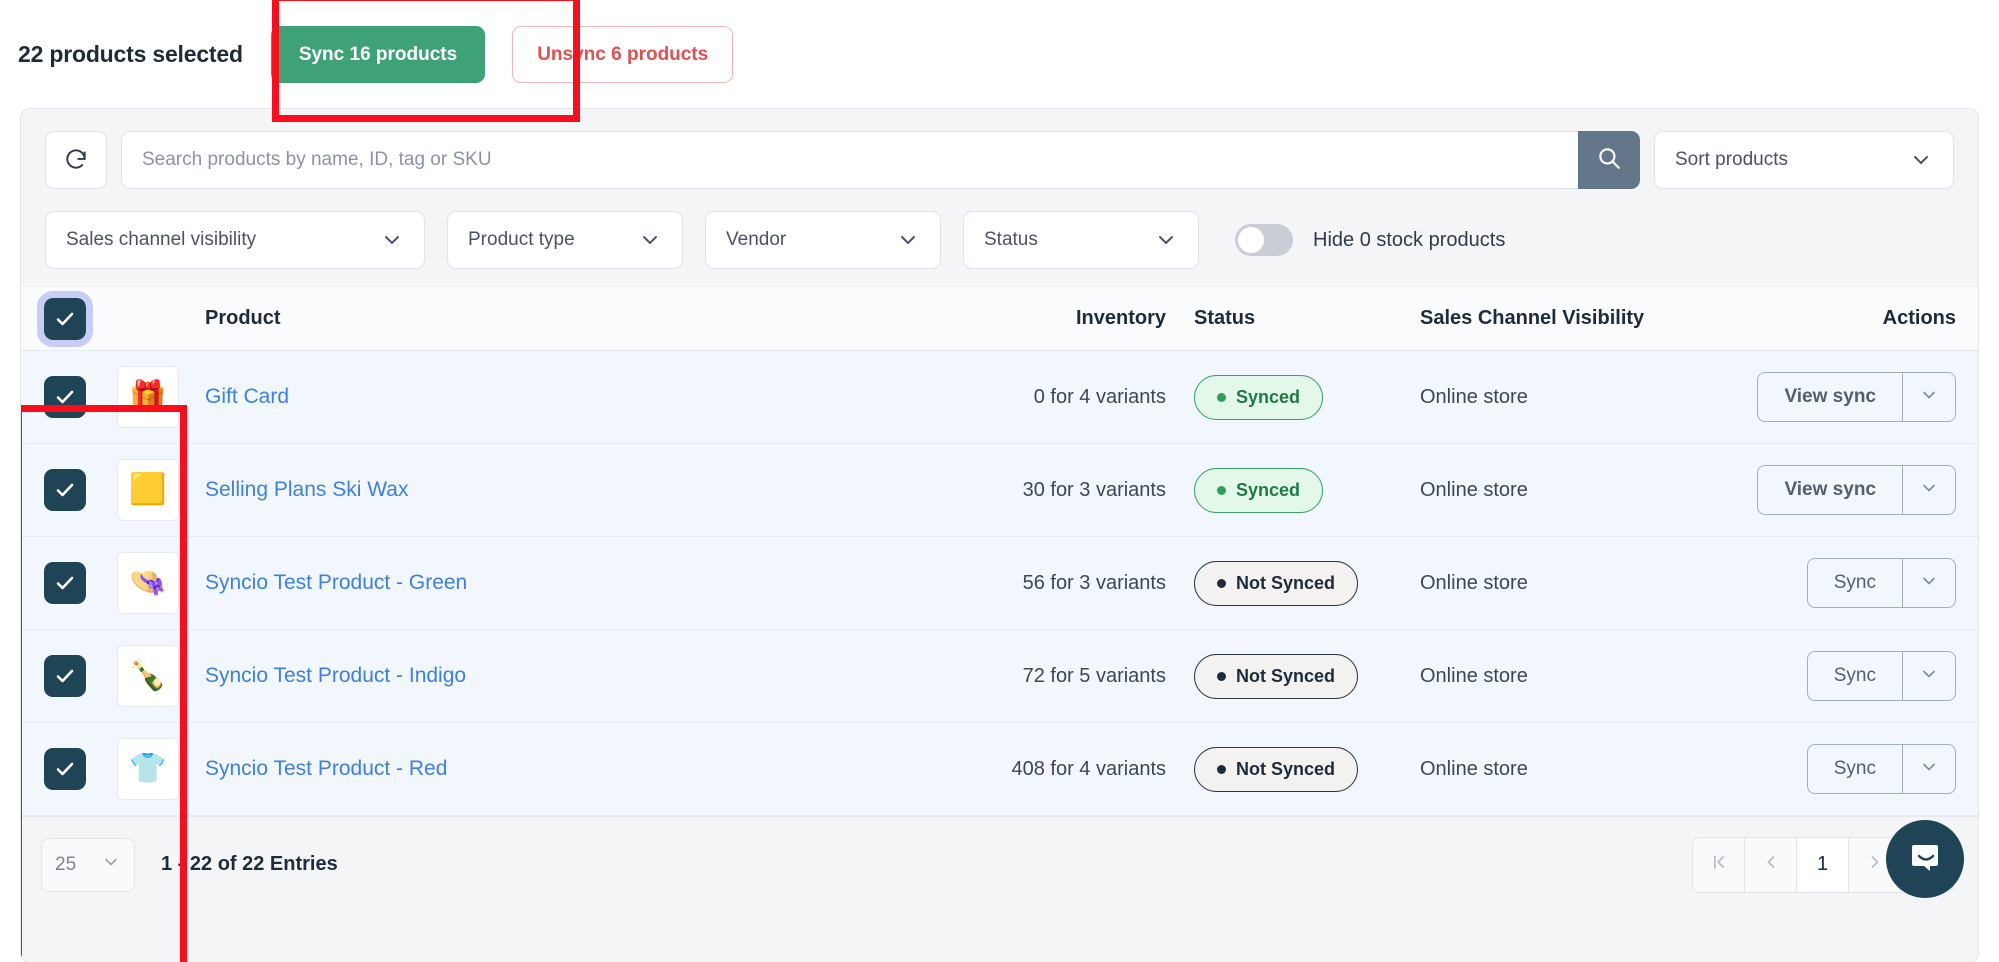 The image size is (1999, 962). Describe the element at coordinates (1771, 864) in the screenshot. I see `page-prev-button` at that location.